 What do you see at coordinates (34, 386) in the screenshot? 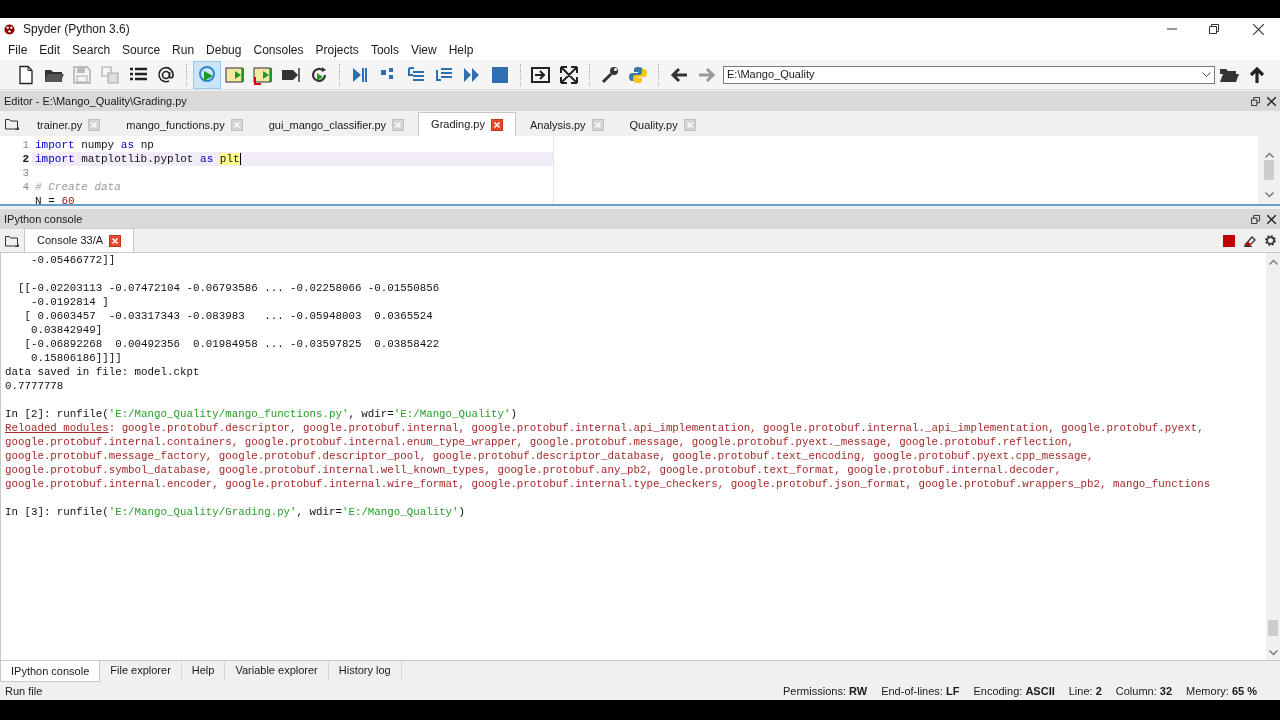
I see `console-output: 0.7777778` at bounding box center [34, 386].